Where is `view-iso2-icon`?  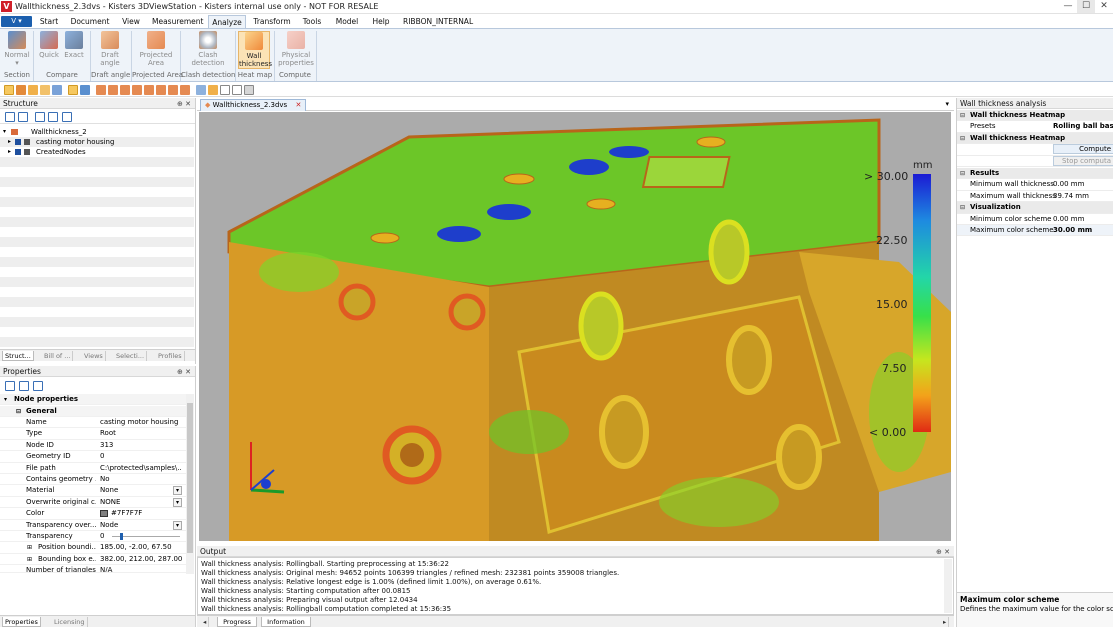 view-iso2-icon is located at coordinates (185, 90).